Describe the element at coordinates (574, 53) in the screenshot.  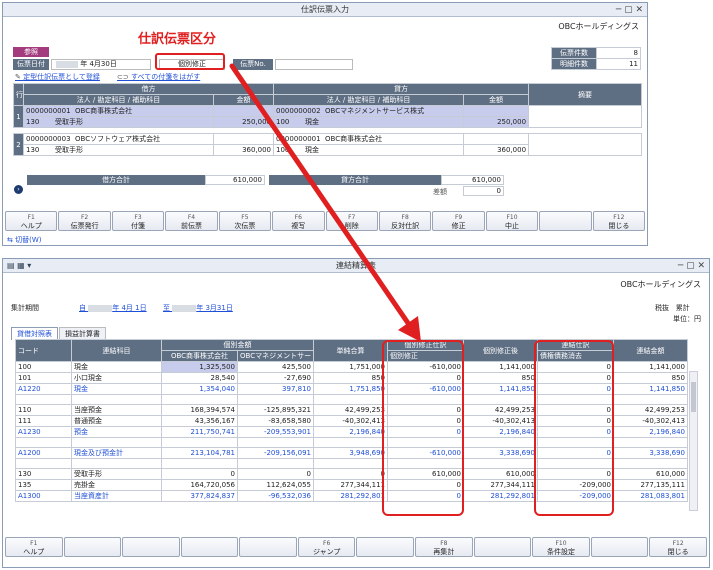
I see `count-label: 伝票件数` at that location.